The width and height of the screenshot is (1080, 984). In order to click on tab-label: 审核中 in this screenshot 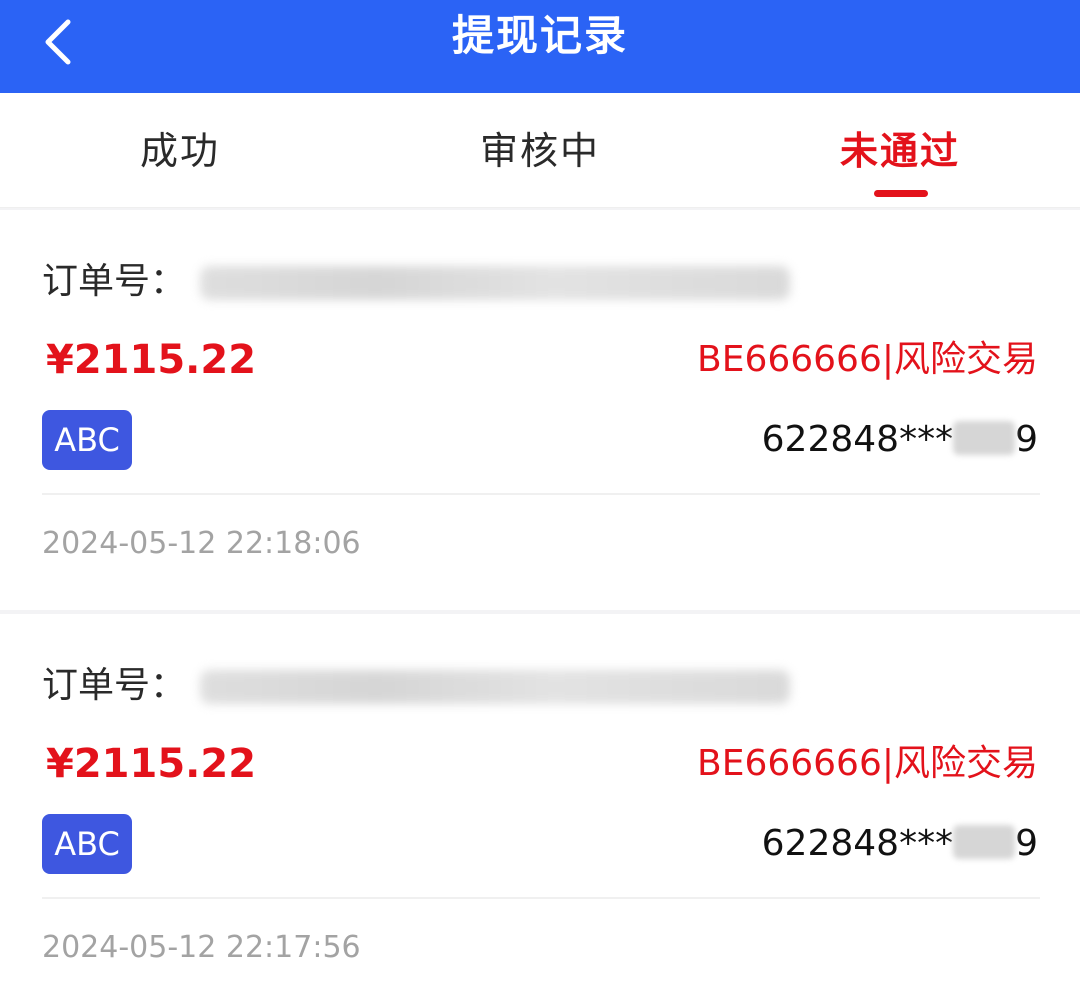, I will do `click(539, 151)`.